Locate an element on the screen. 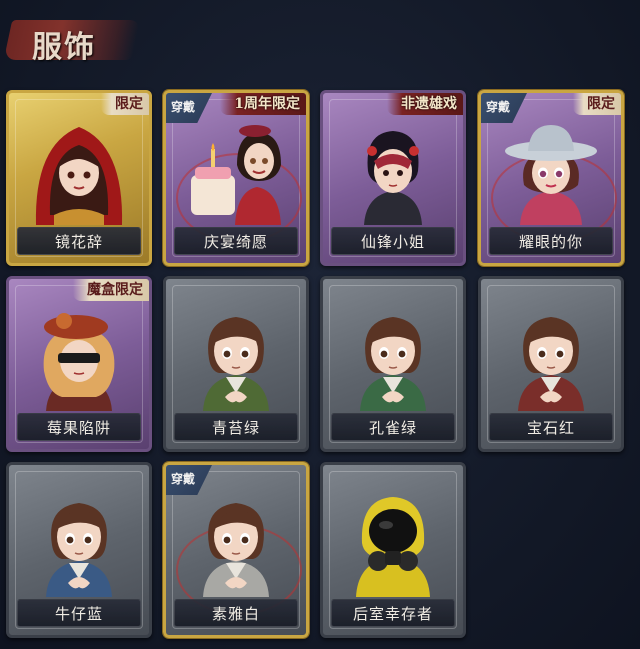  costume-card: 宝石红 is located at coordinates (551, 364).